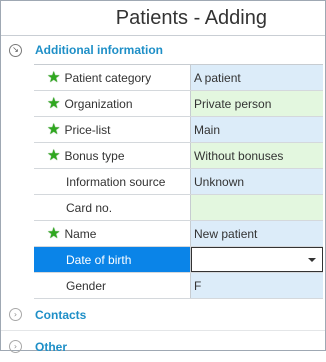  I want to click on group-contacts-label: Contacts, so click(61, 314).